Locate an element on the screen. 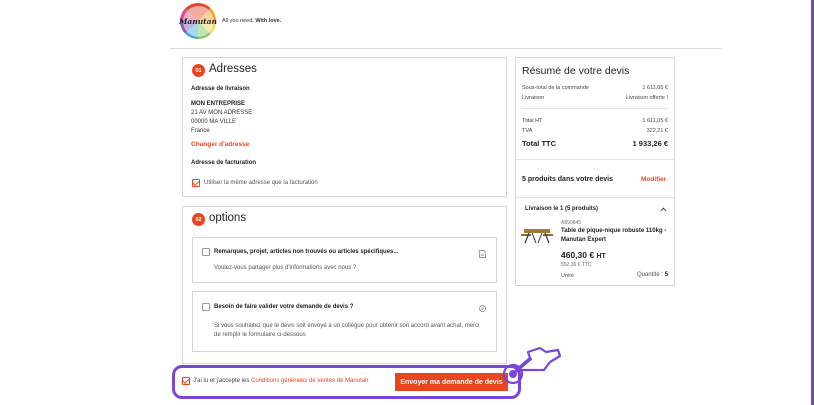 This screenshot has width=814, height=405. shipping-value: Livraison offerte ! is located at coordinates (646, 98).